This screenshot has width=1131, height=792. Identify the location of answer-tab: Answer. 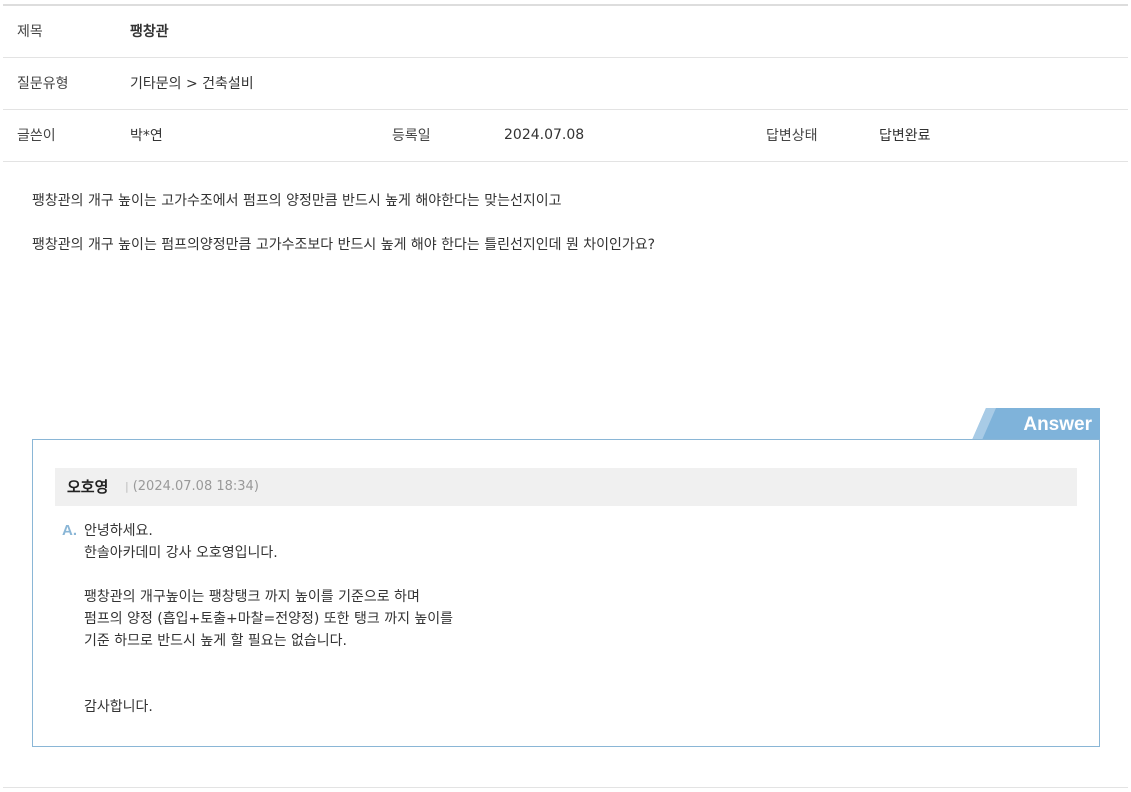
(1036, 424).